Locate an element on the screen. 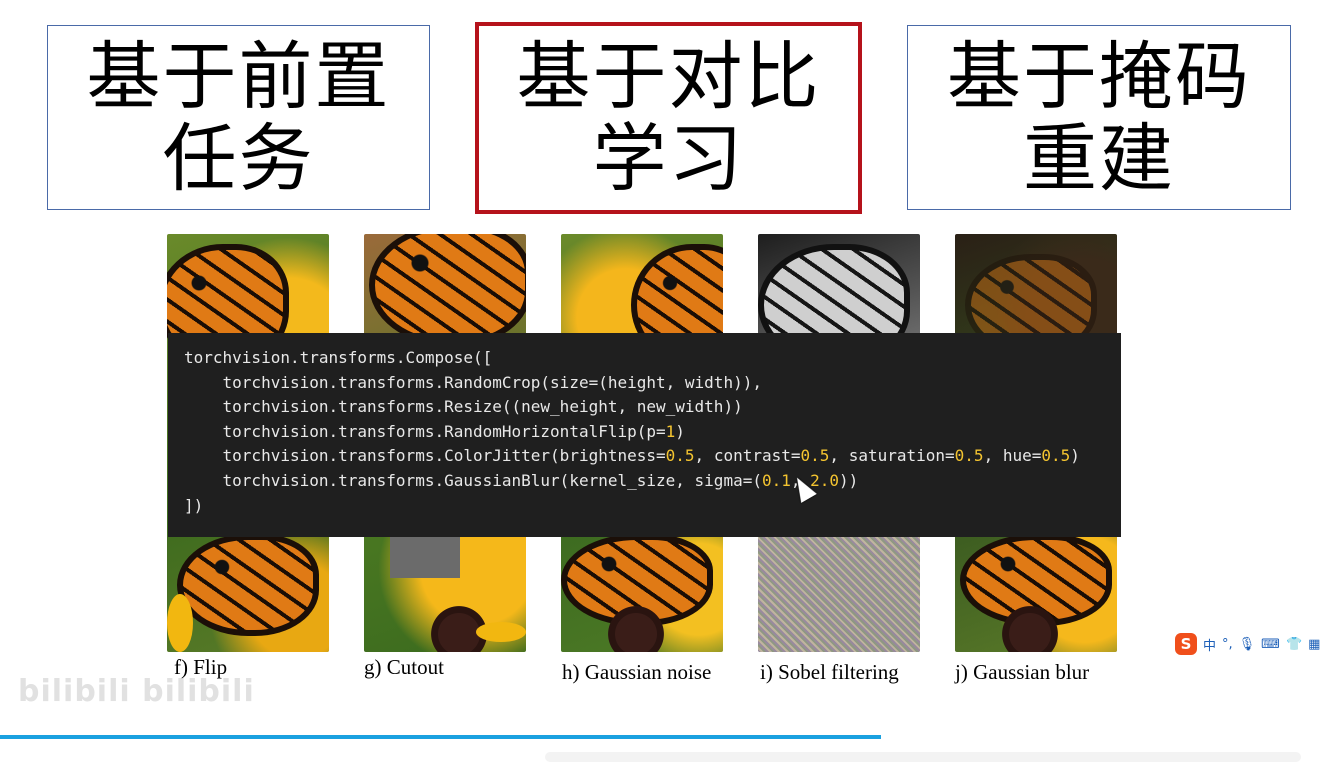 The height and width of the screenshot is (762, 1329). method-title: 基于对比 学习 is located at coordinates (668, 118).